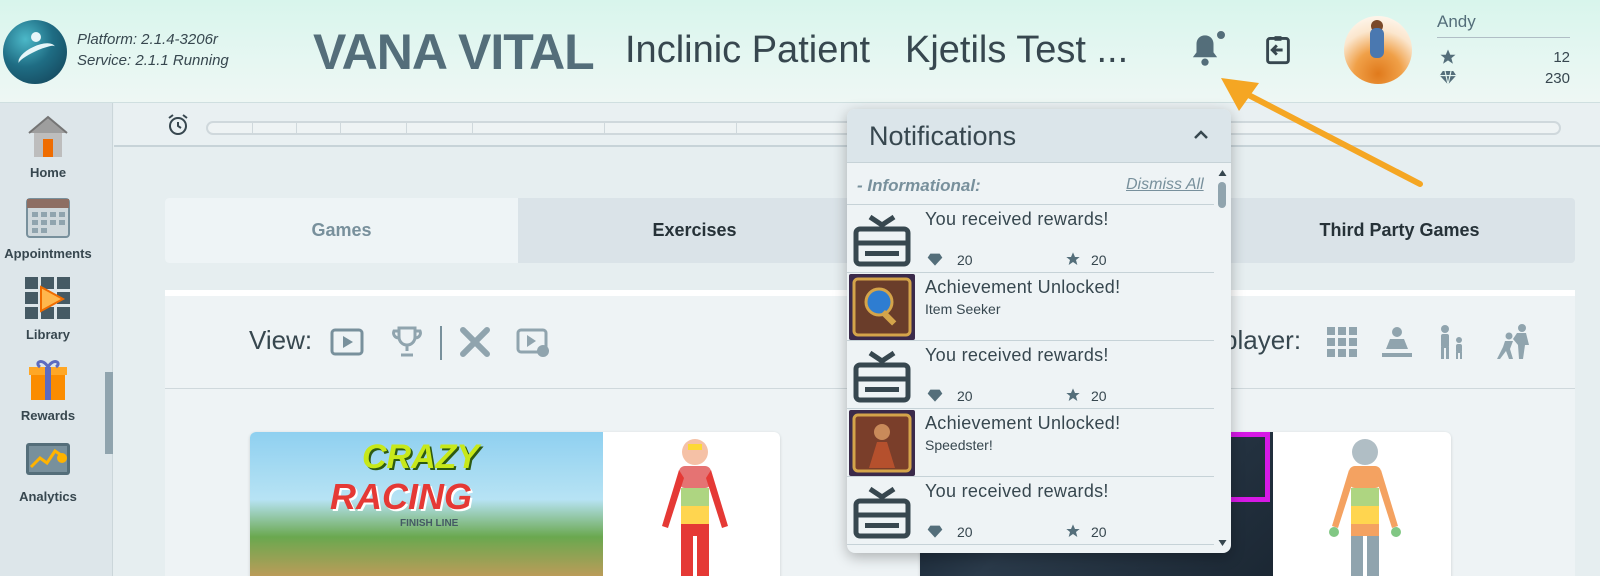 Image resolution: width=1600 pixels, height=576 pixels. I want to click on alarm-icon, so click(178, 124).